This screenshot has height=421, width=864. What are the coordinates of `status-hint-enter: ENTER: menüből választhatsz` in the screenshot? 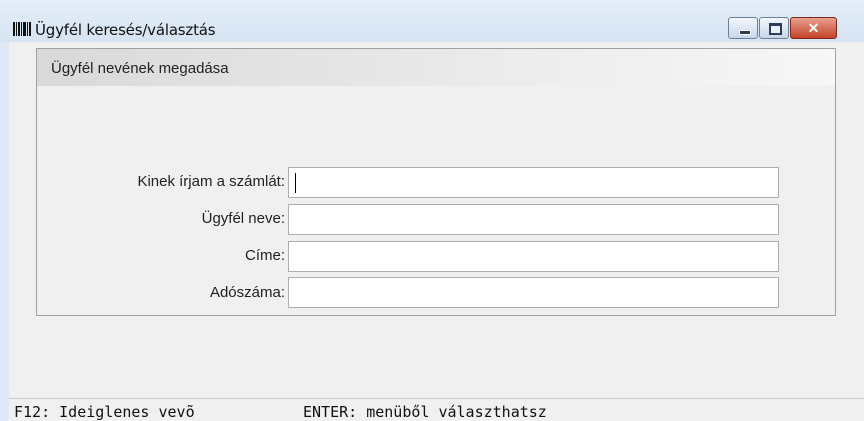 It's located at (425, 412).